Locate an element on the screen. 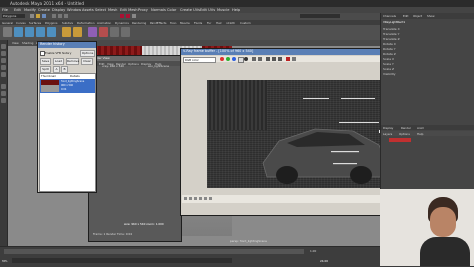  menu-muscle: Muscle is located at coordinates (223, 10).